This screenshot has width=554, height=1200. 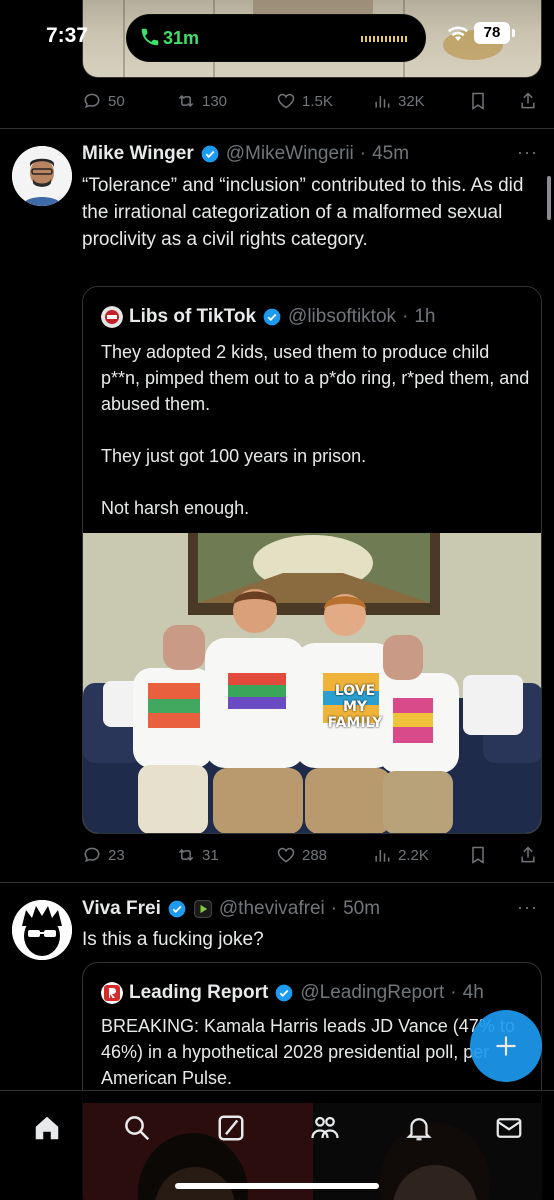 What do you see at coordinates (362, 908) in the screenshot?
I see `tweet-time: 50m` at bounding box center [362, 908].